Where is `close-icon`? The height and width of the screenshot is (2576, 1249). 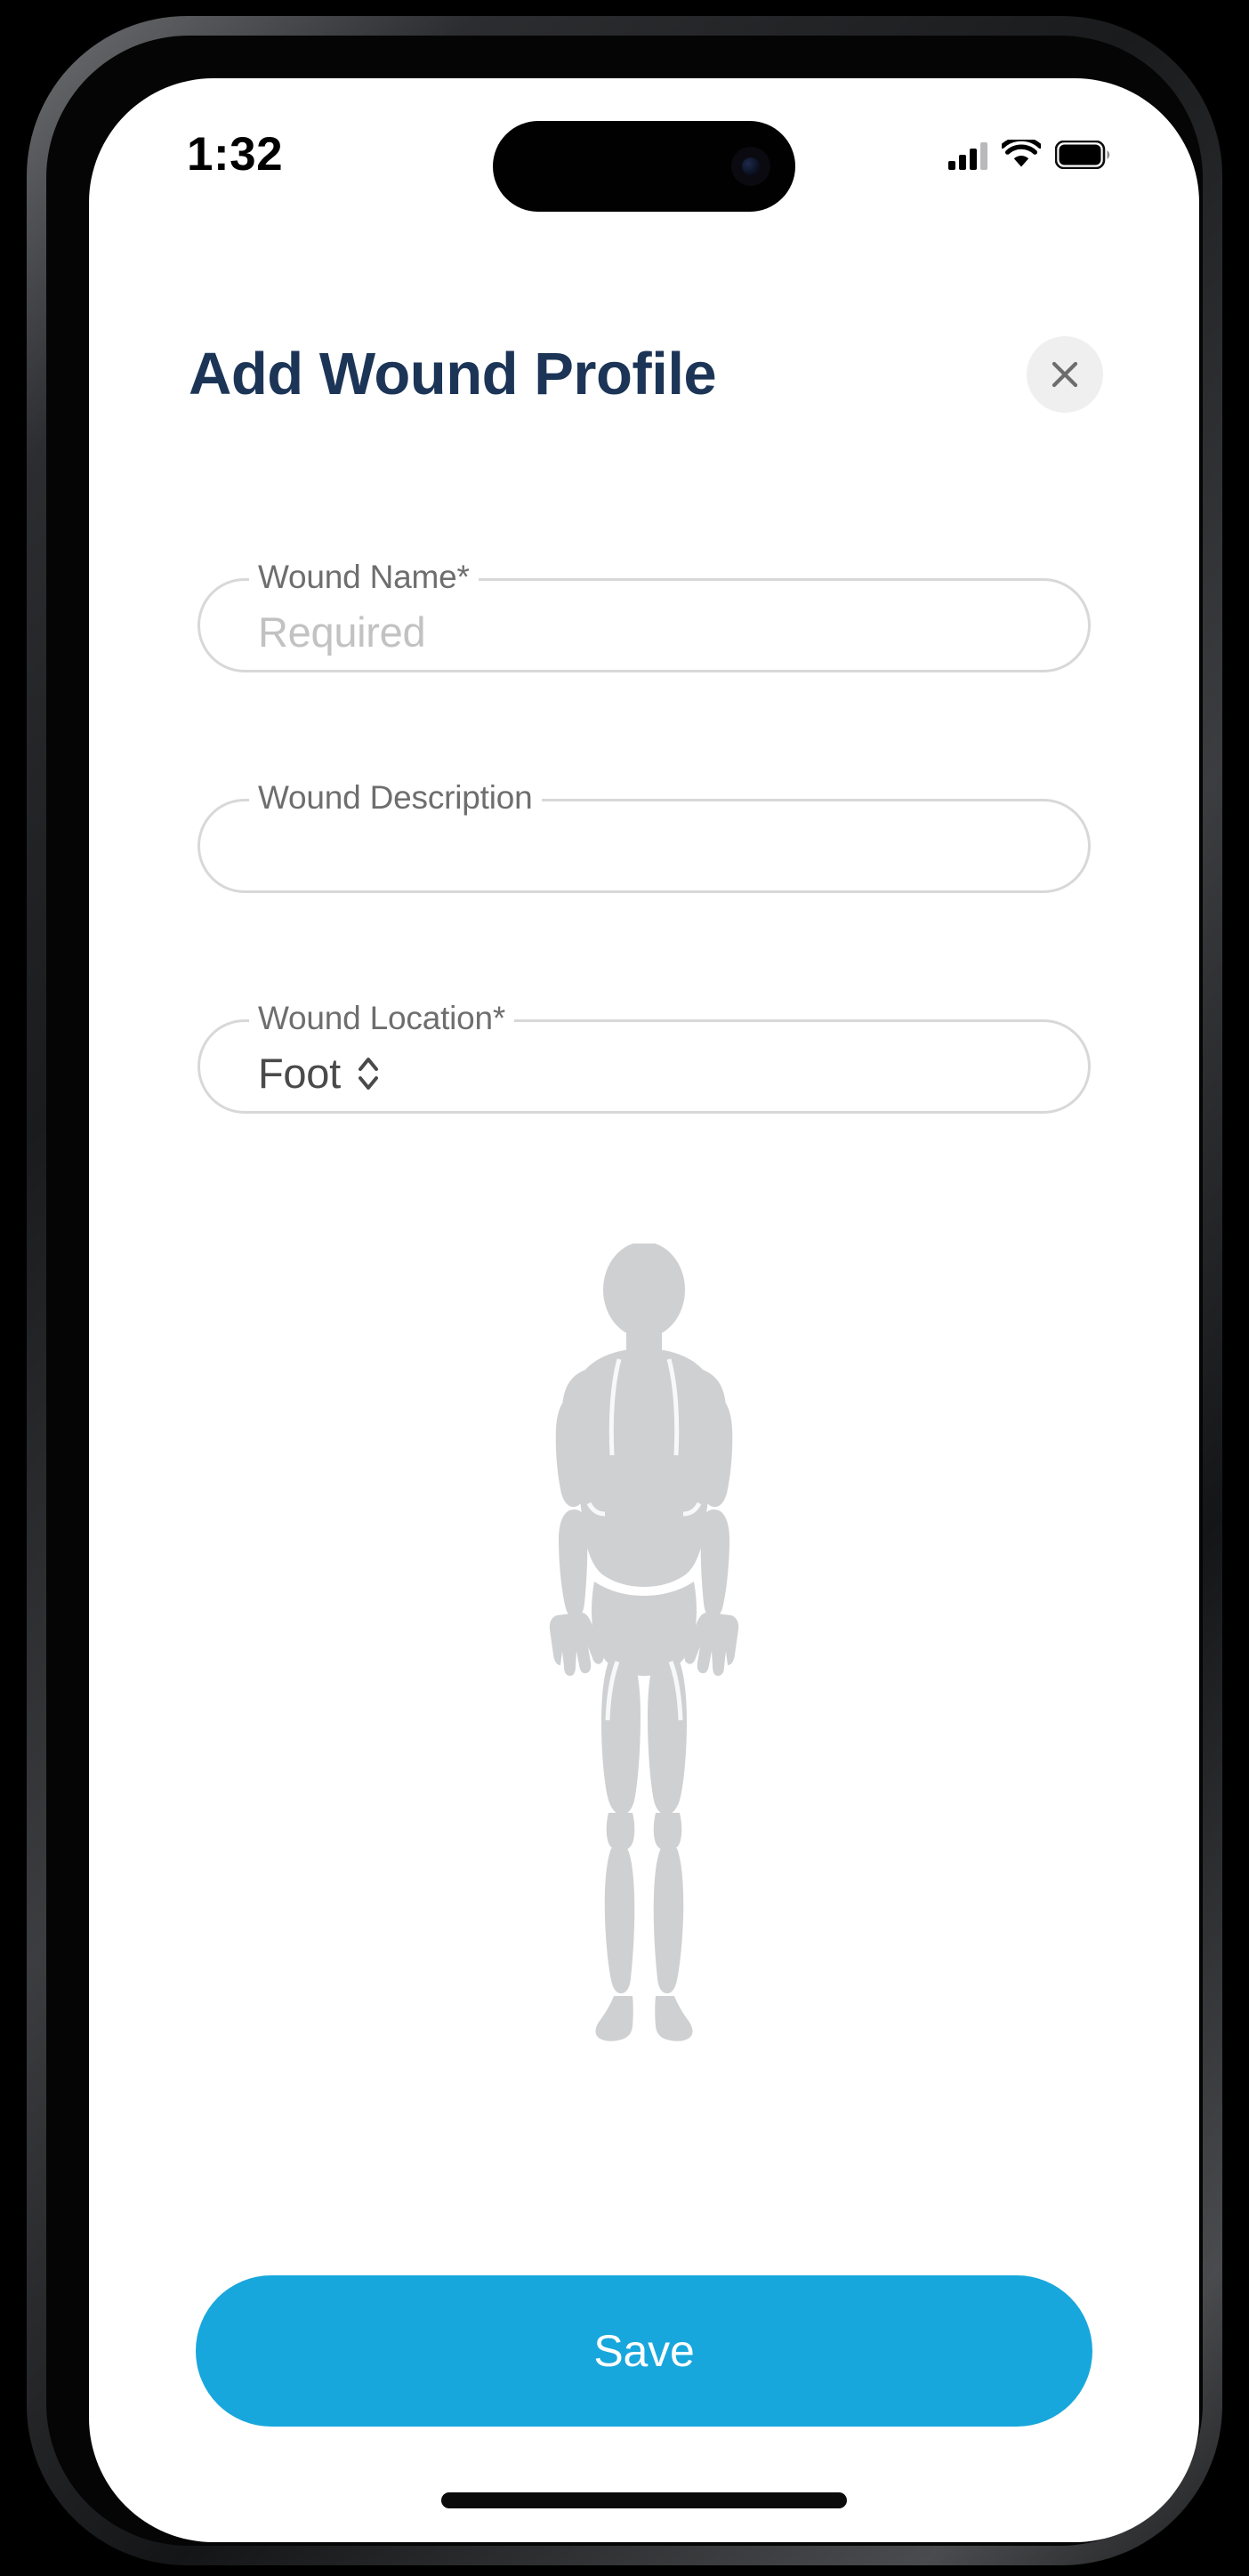 close-icon is located at coordinates (1065, 374).